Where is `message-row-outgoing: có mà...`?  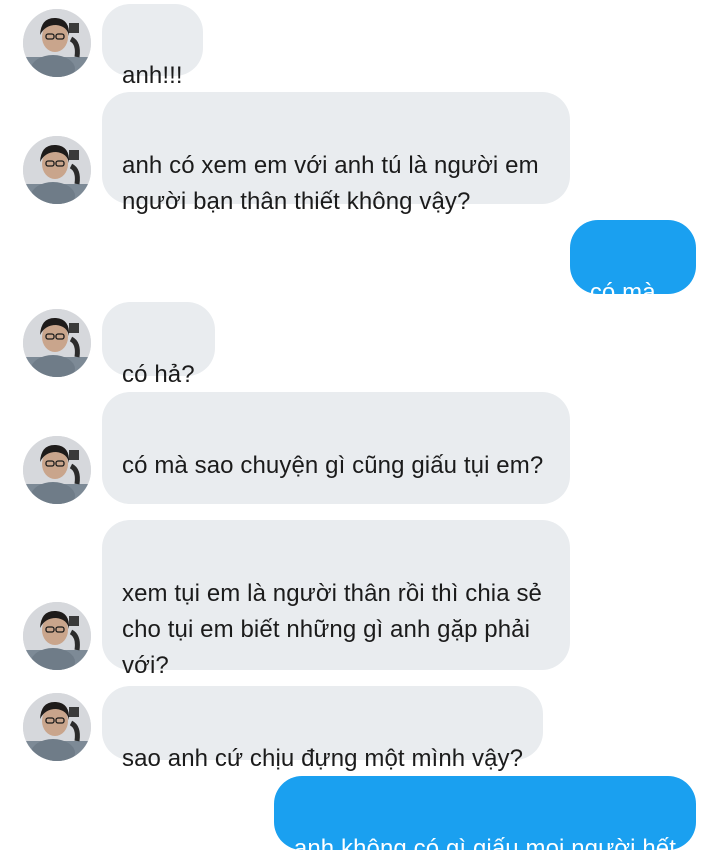 message-row-outgoing: có mà... is located at coordinates (360, 263).